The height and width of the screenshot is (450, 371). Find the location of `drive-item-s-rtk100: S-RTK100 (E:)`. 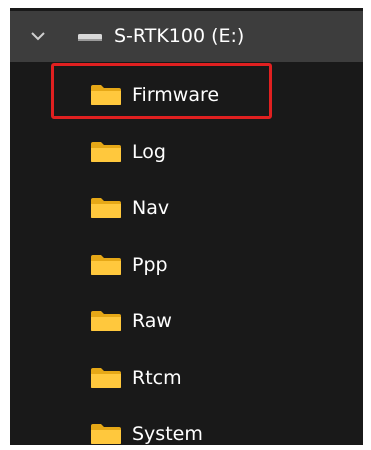

drive-item-s-rtk100: S-RTK100 (E:) is located at coordinates (186, 36).